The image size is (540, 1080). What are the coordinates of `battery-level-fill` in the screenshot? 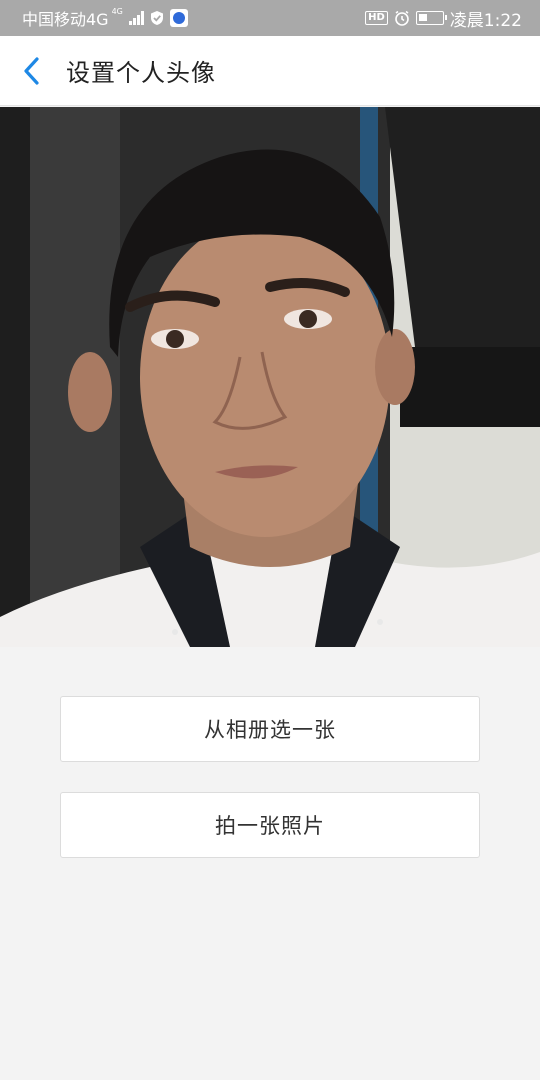 It's located at (422, 17).